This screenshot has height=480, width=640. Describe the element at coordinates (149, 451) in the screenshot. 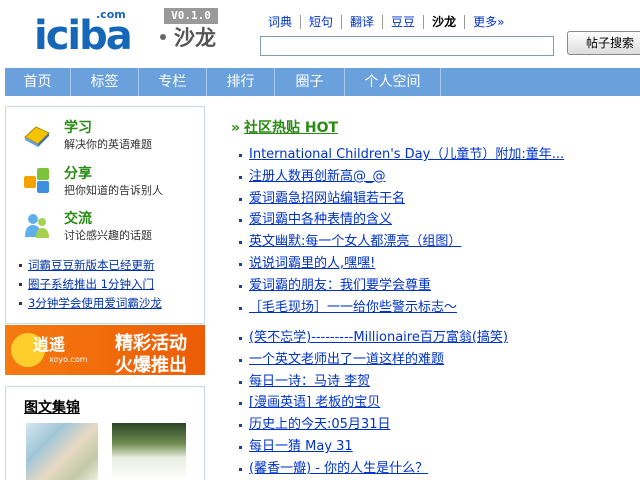

I see `gallery-thumbnail-photo` at that location.